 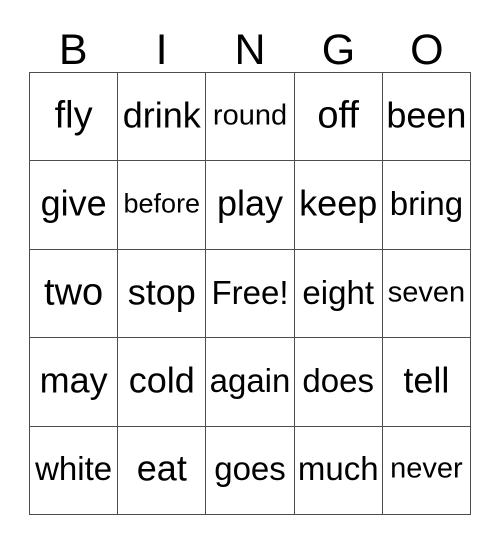 I want to click on bingo-cell: off, so click(x=338, y=117).